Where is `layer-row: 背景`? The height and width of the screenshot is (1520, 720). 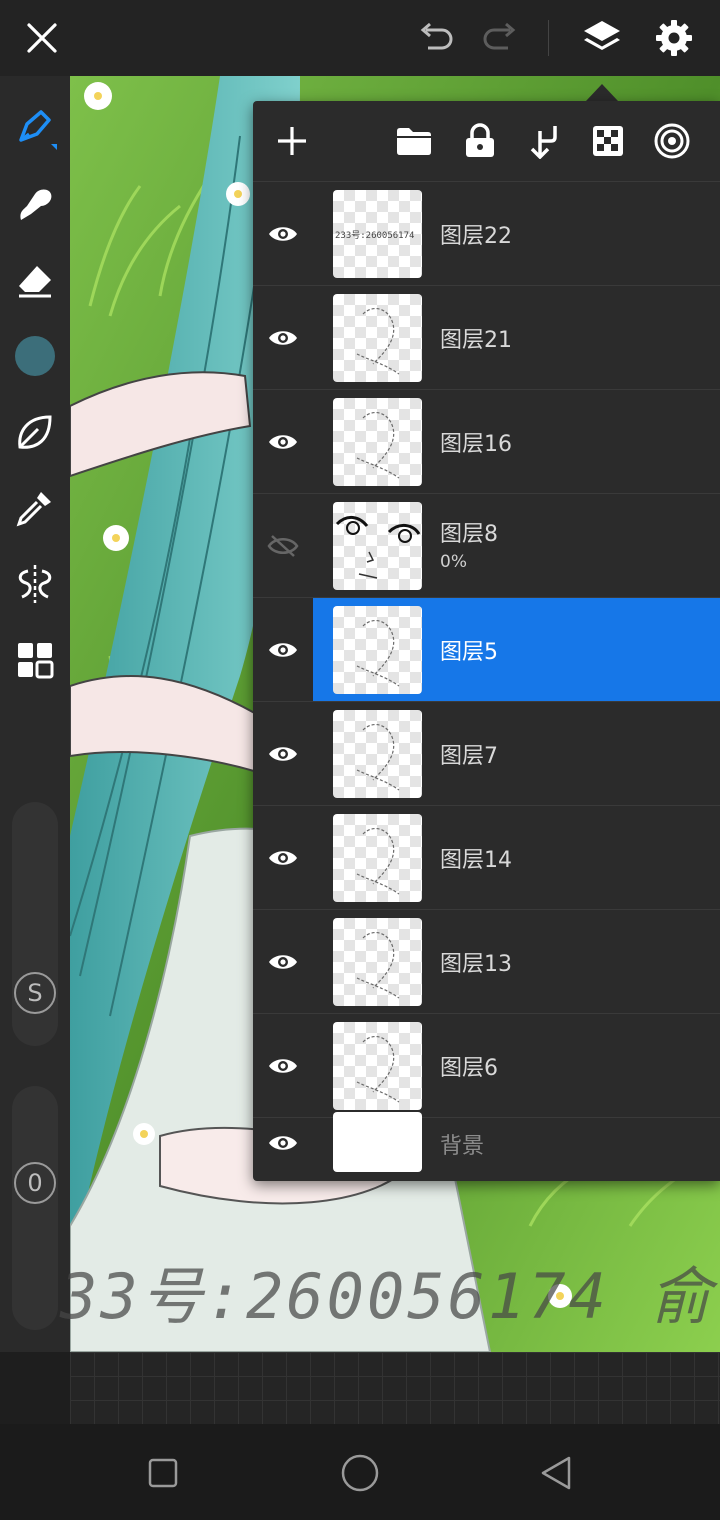
layer-row: 背景 is located at coordinates (486, 1143).